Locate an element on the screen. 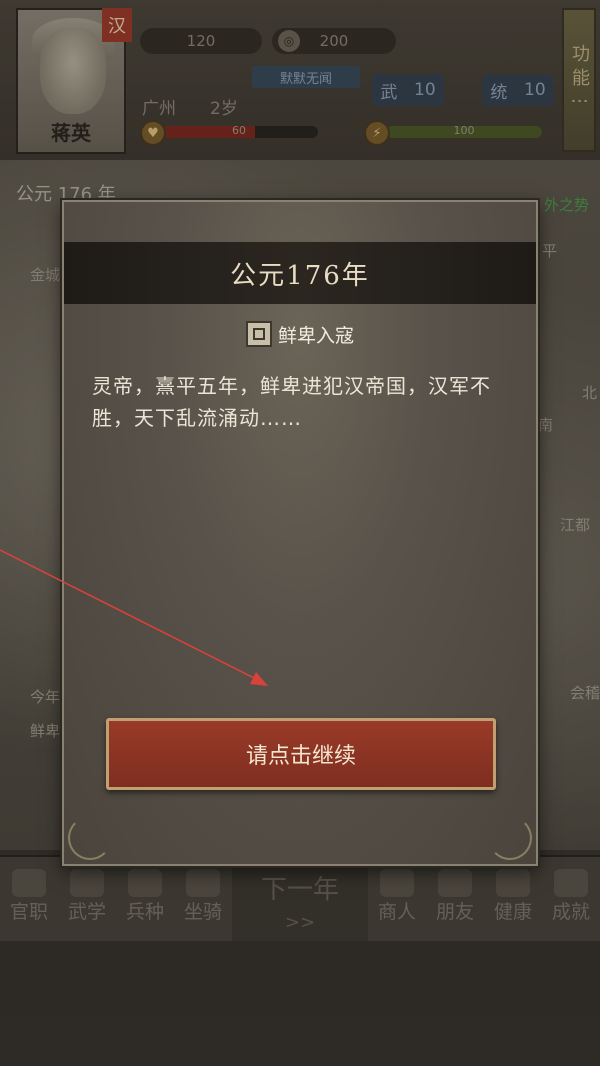  annotation-arrow-head is located at coordinates (259, 679).